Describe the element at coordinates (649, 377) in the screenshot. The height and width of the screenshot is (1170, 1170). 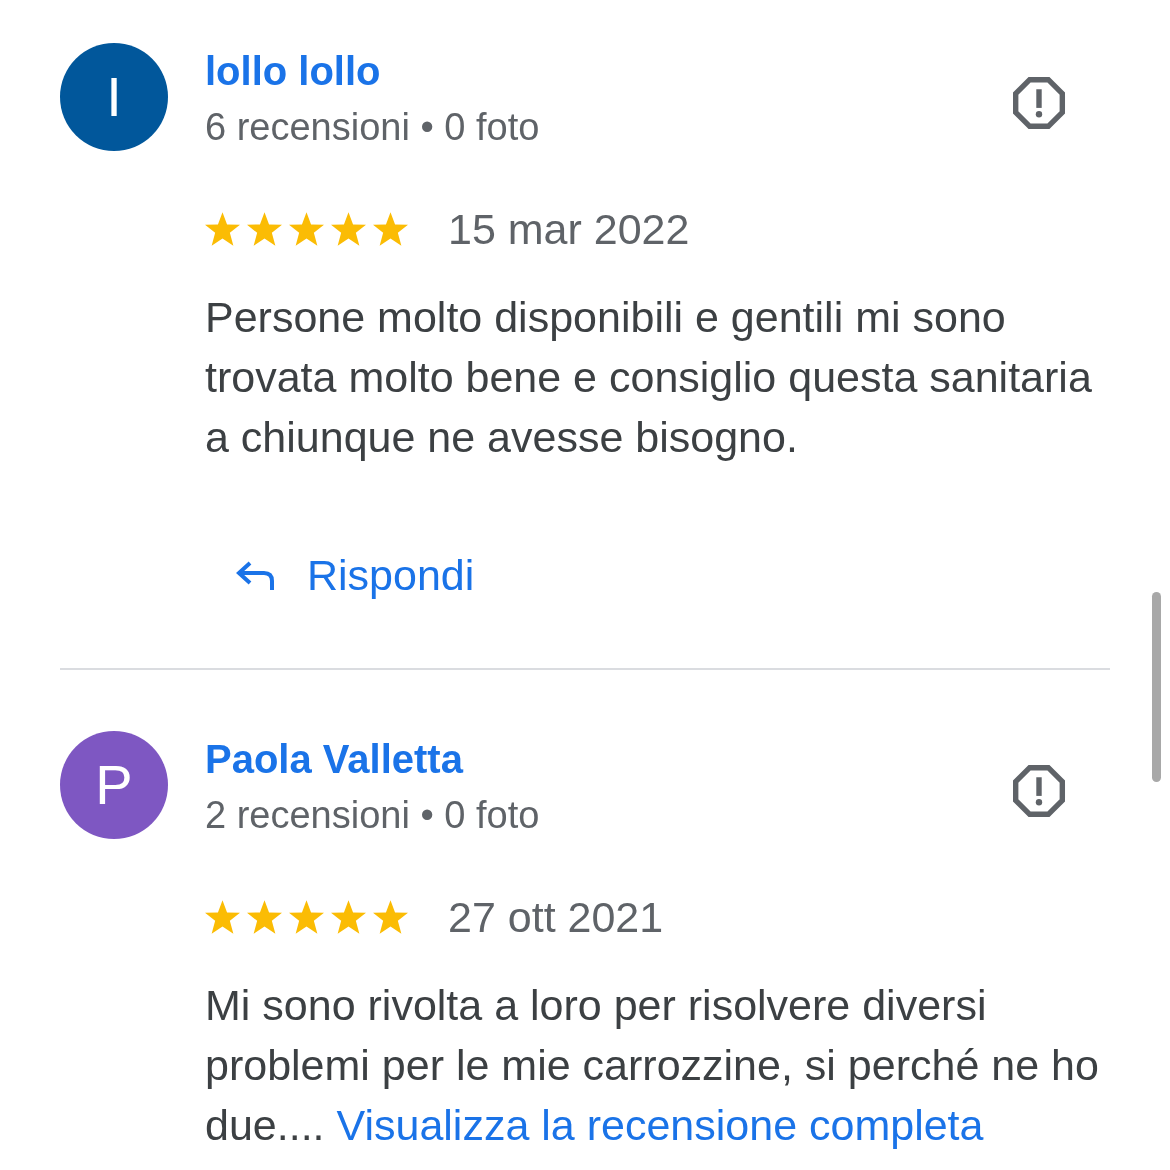
I see `review-text: Persone molto disponibili e gentili mi sono trovata molto bene e consiglio questa sanitaria a chiunque ne avesse bisogno.` at that location.